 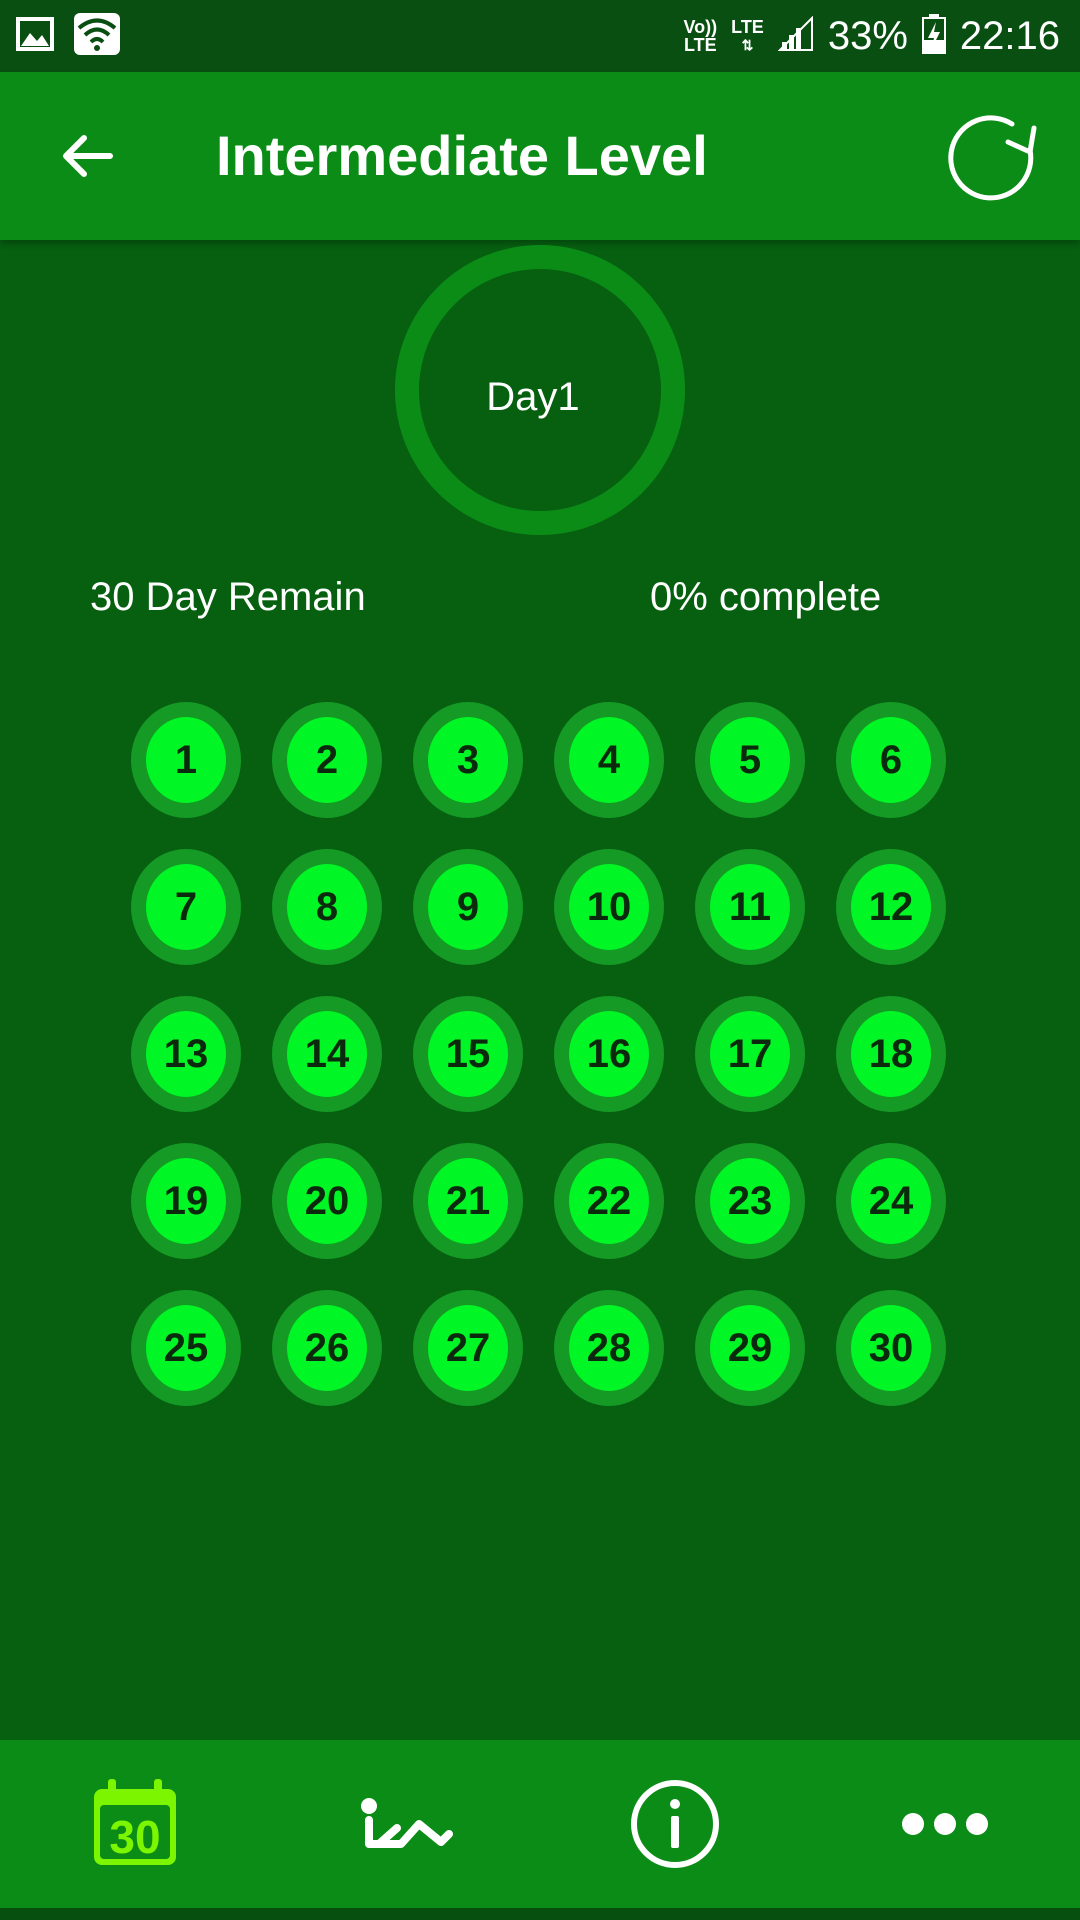 I want to click on nav-calendar: 30, so click(x=135, y=1824).